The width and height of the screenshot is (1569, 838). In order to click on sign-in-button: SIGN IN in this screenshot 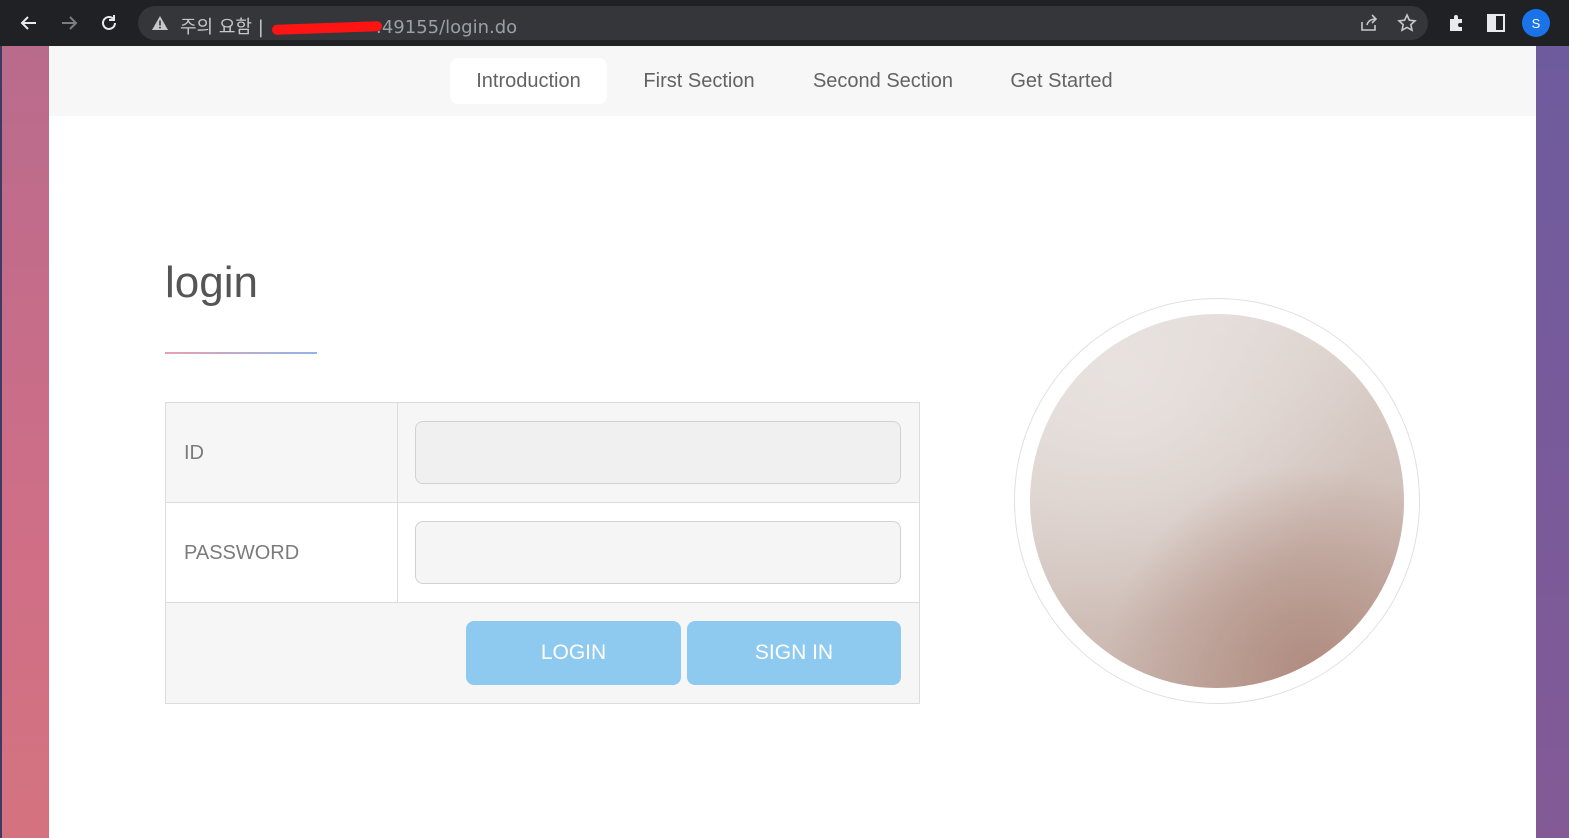, I will do `click(794, 653)`.